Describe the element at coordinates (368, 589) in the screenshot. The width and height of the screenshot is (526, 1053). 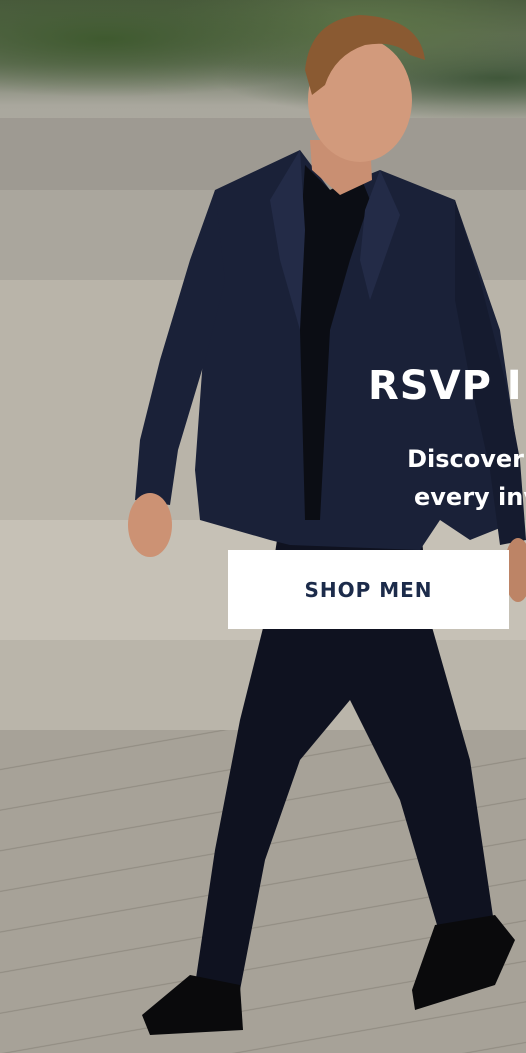
I see `shop-men-button: SHOP MEN` at that location.